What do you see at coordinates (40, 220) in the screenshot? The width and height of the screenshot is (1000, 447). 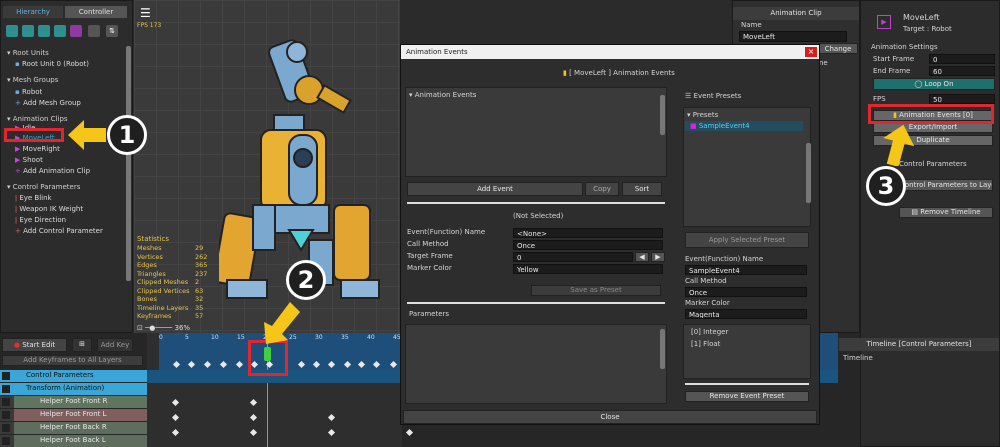 I see `item-eye-direction: ǀ Eye Direction` at bounding box center [40, 220].